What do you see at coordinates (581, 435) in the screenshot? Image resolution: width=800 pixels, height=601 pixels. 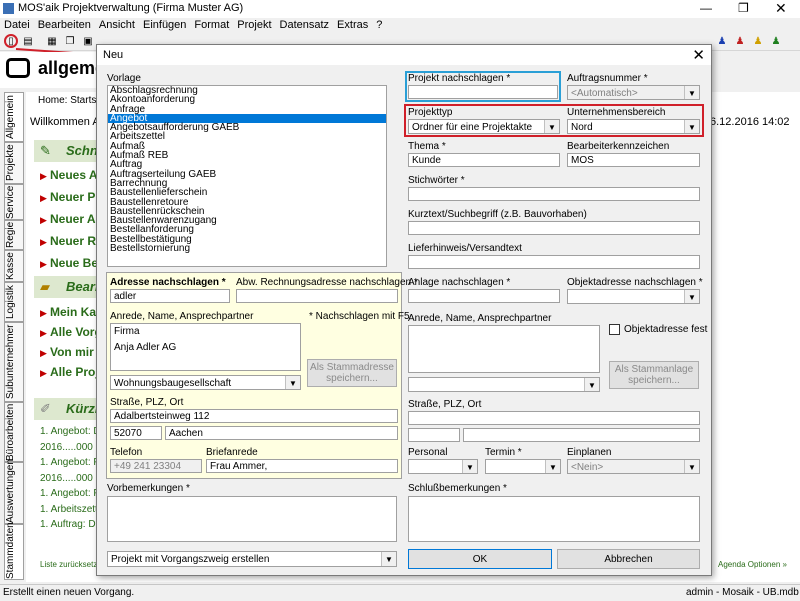 I see `ort2-input` at bounding box center [581, 435].